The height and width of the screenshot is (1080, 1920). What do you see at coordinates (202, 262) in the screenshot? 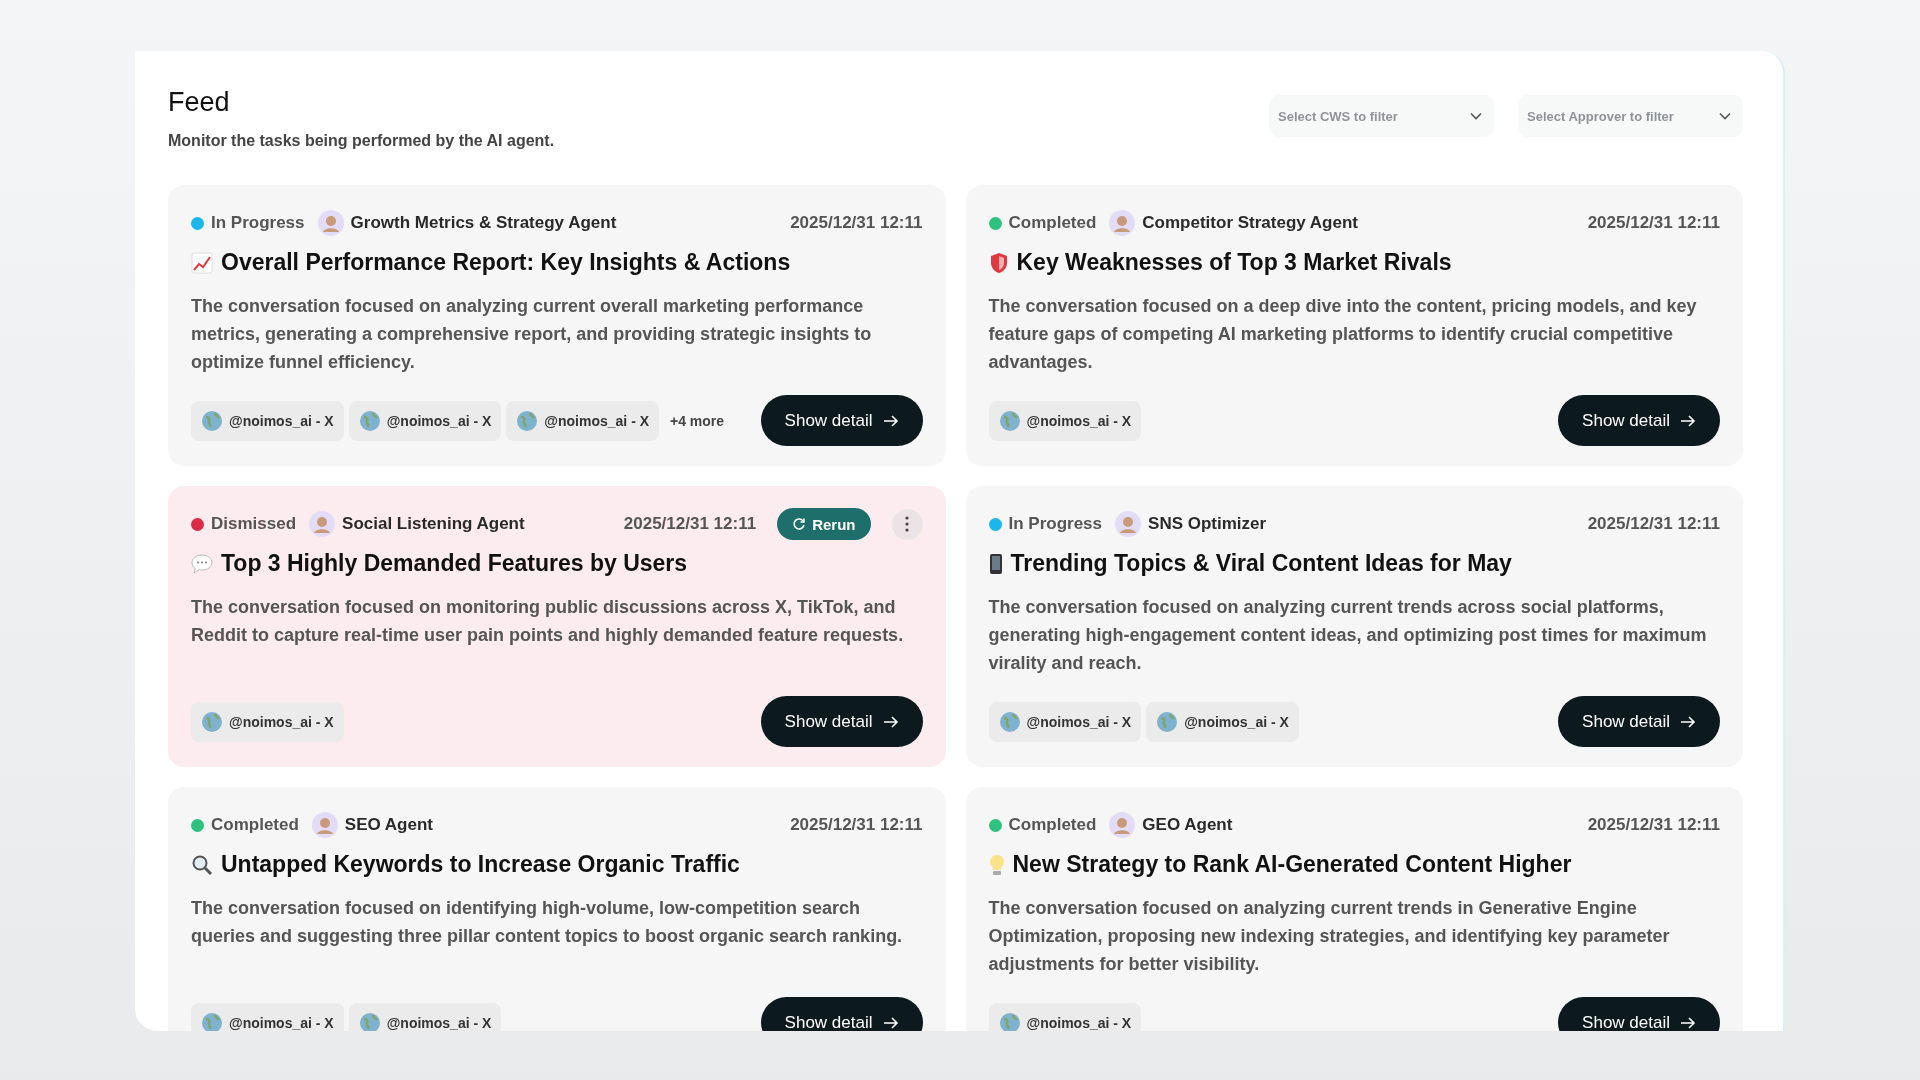
I see `chart-icon` at bounding box center [202, 262].